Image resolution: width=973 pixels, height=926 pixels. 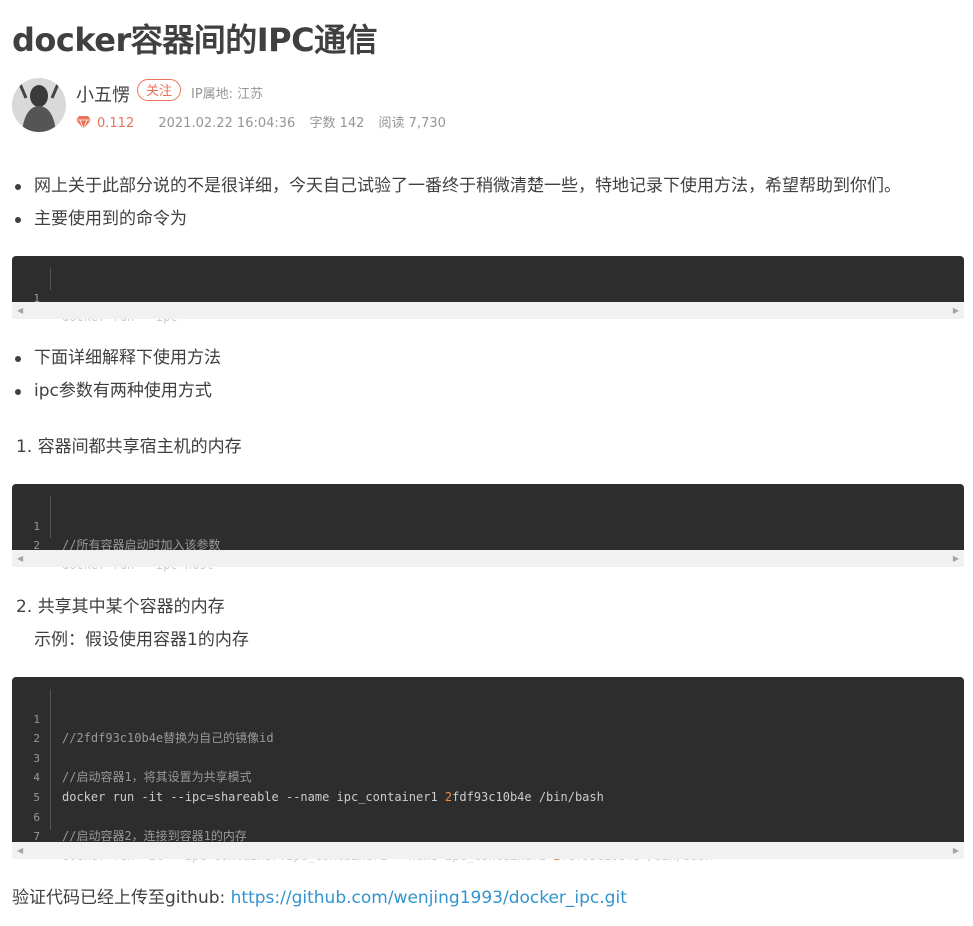 What do you see at coordinates (227, 94) in the screenshot?
I see `ip-location: IP属地: 江苏` at bounding box center [227, 94].